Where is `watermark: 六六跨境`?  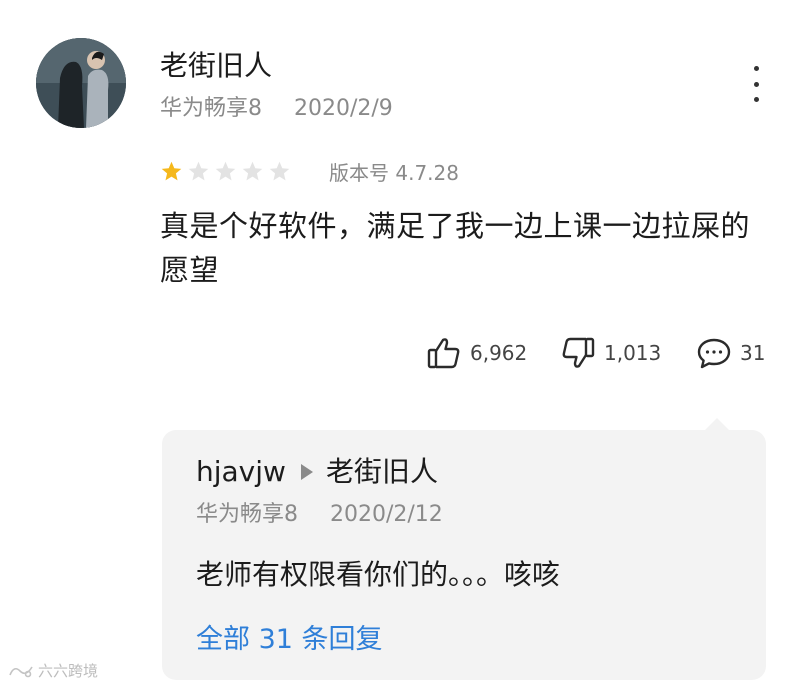 watermark: 六六跨境 is located at coordinates (53, 670).